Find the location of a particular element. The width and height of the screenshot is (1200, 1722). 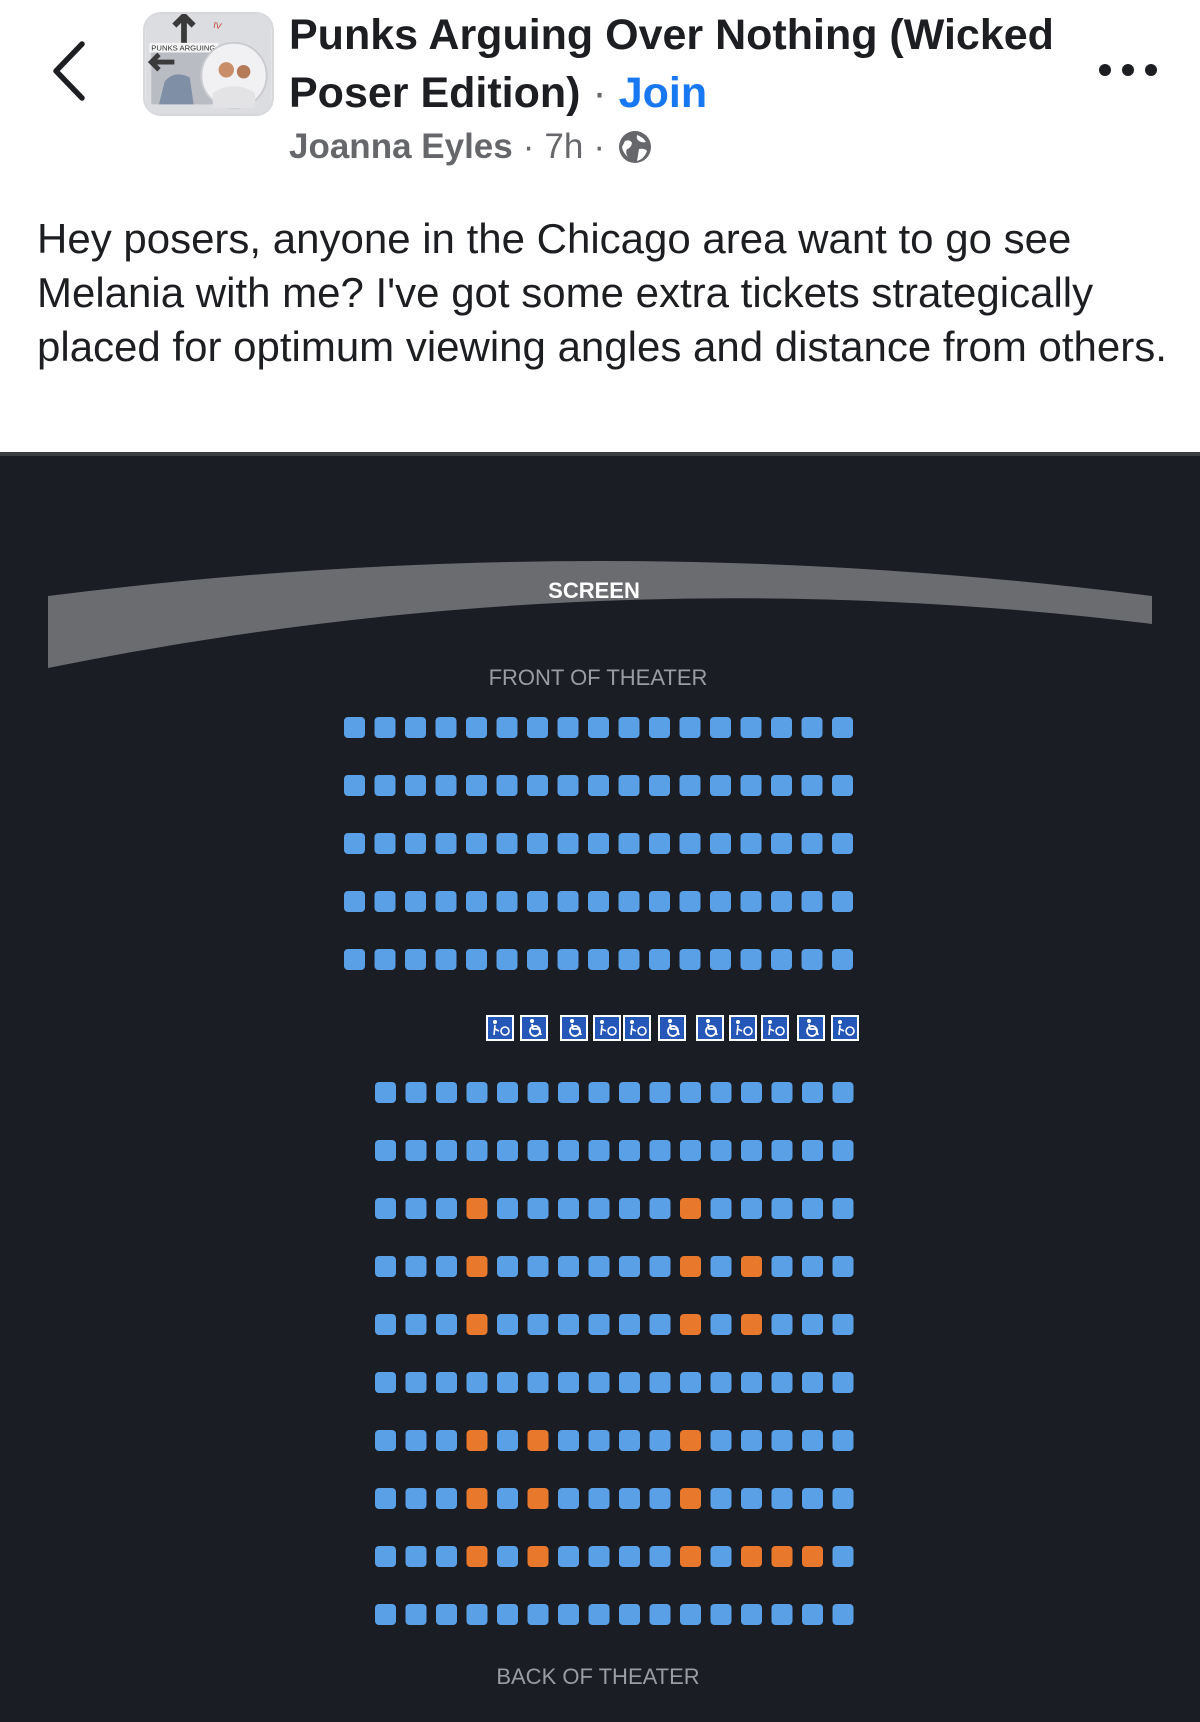

seat-back-r5-s7 is located at coordinates (568, 1324).